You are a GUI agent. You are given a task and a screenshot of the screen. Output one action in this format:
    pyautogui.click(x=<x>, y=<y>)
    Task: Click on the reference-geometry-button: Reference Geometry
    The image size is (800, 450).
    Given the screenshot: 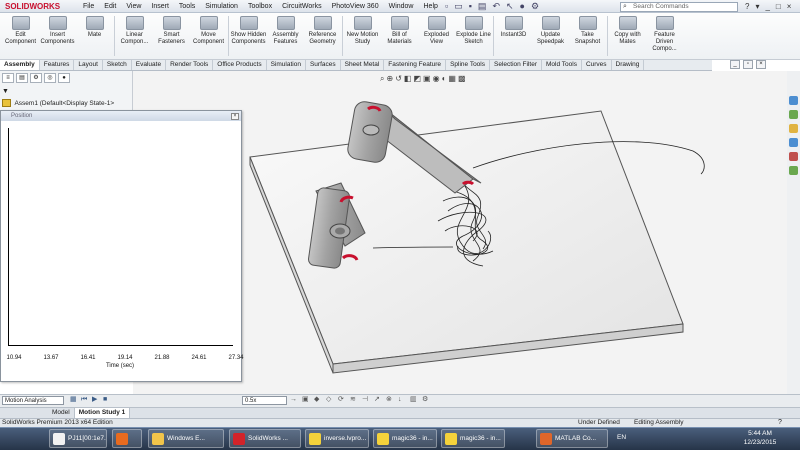 What is the action you would take?
    pyautogui.click(x=322, y=36)
    